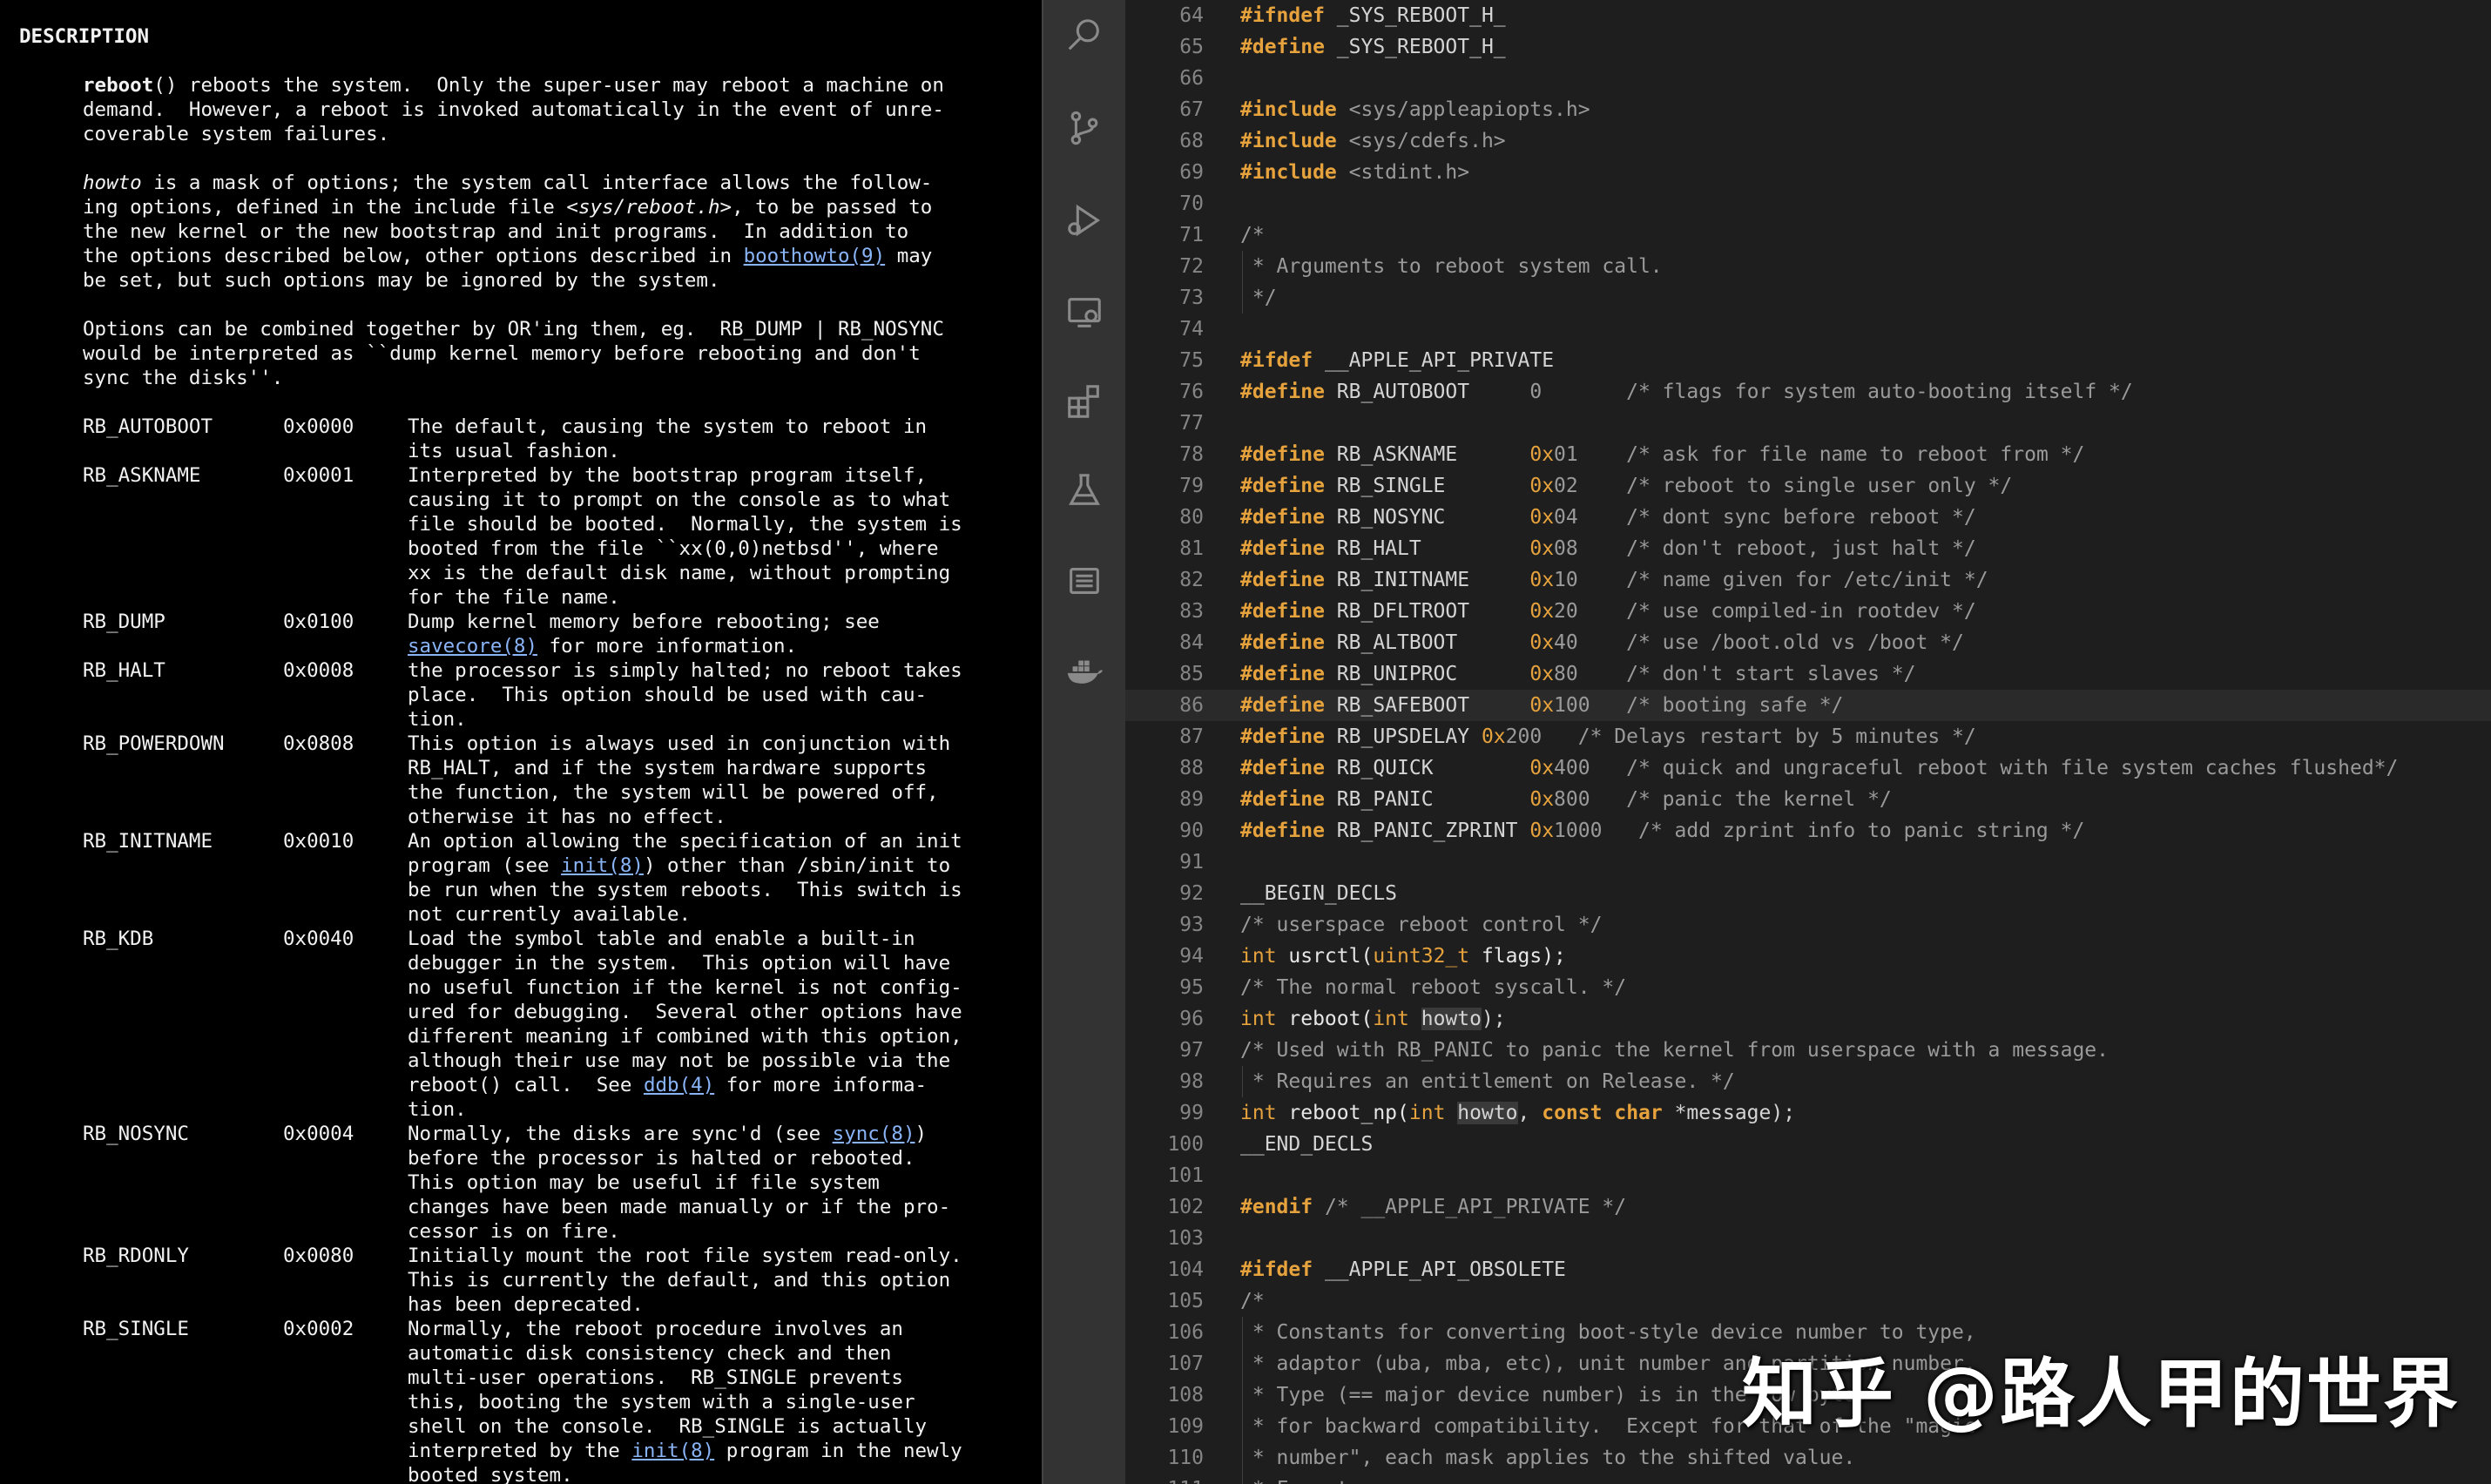 This screenshot has height=1484, width=2491. I want to click on code-text: #include <sys/cdefs.h>, so click(1373, 141).